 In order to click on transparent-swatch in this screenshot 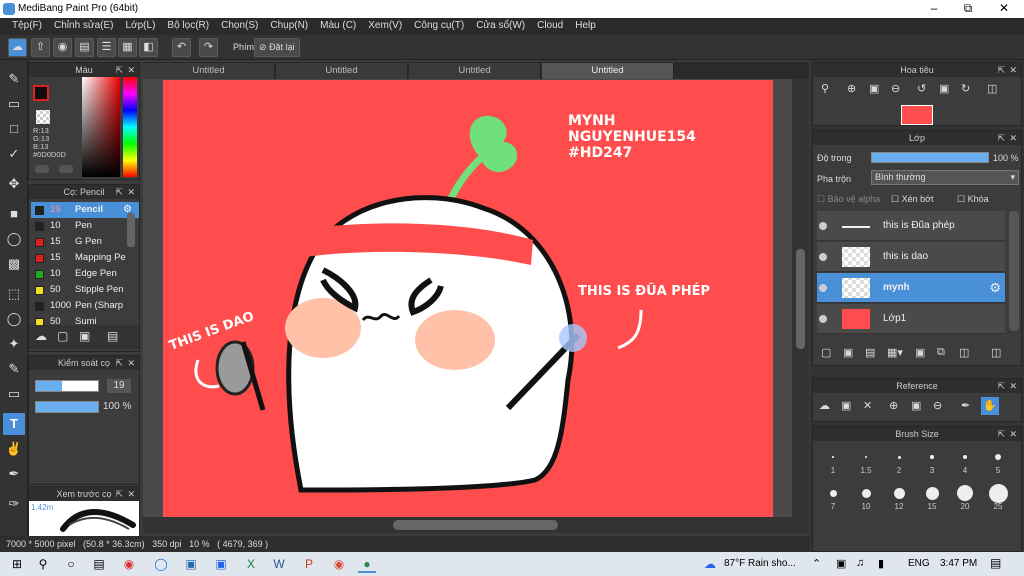, I will do `click(43, 117)`.